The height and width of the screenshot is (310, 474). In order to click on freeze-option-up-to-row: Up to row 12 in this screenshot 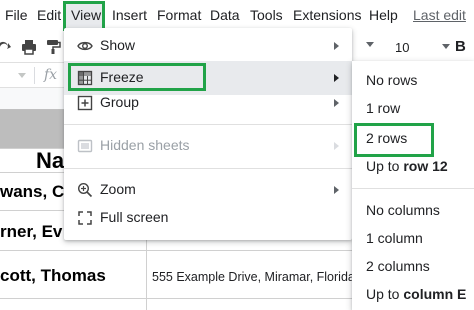, I will do `click(413, 167)`.